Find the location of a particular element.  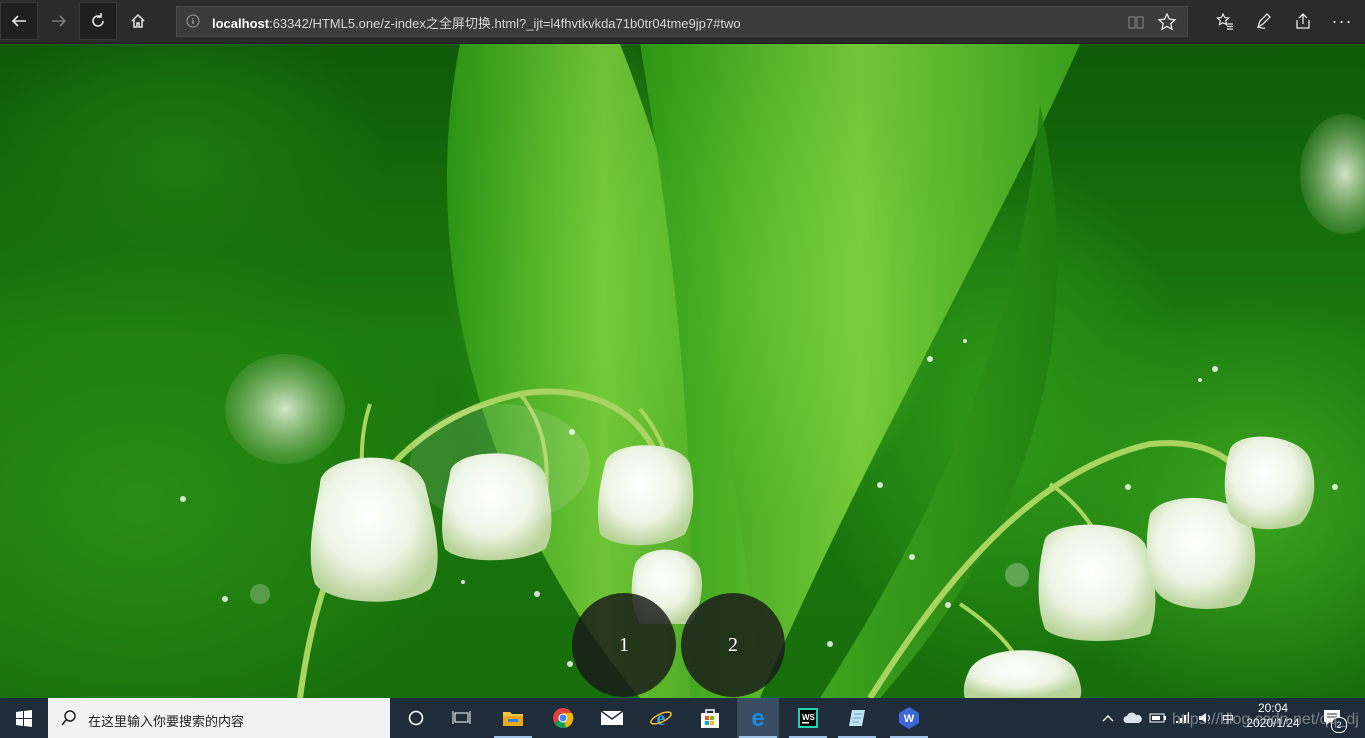

back-arrow-icon is located at coordinates (18, 21).